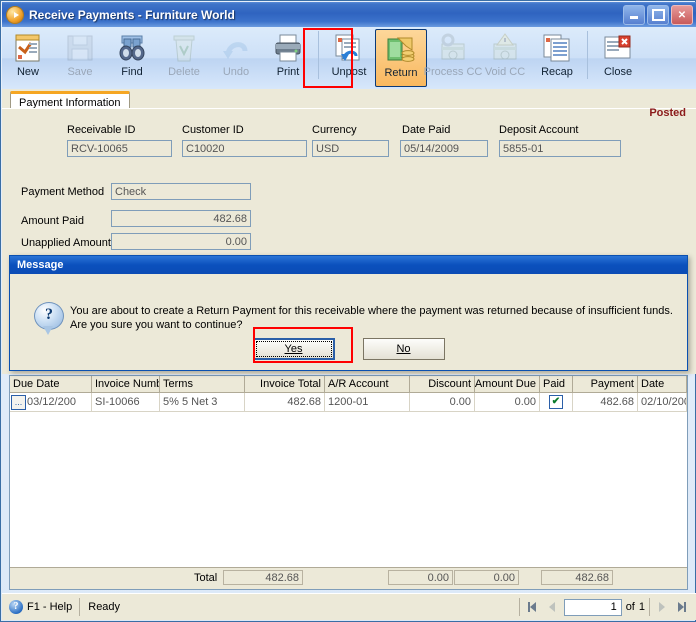 The height and width of the screenshot is (622, 696). Describe the element at coordinates (662, 402) in the screenshot. I see `cell-date: 02/10/2009` at that location.